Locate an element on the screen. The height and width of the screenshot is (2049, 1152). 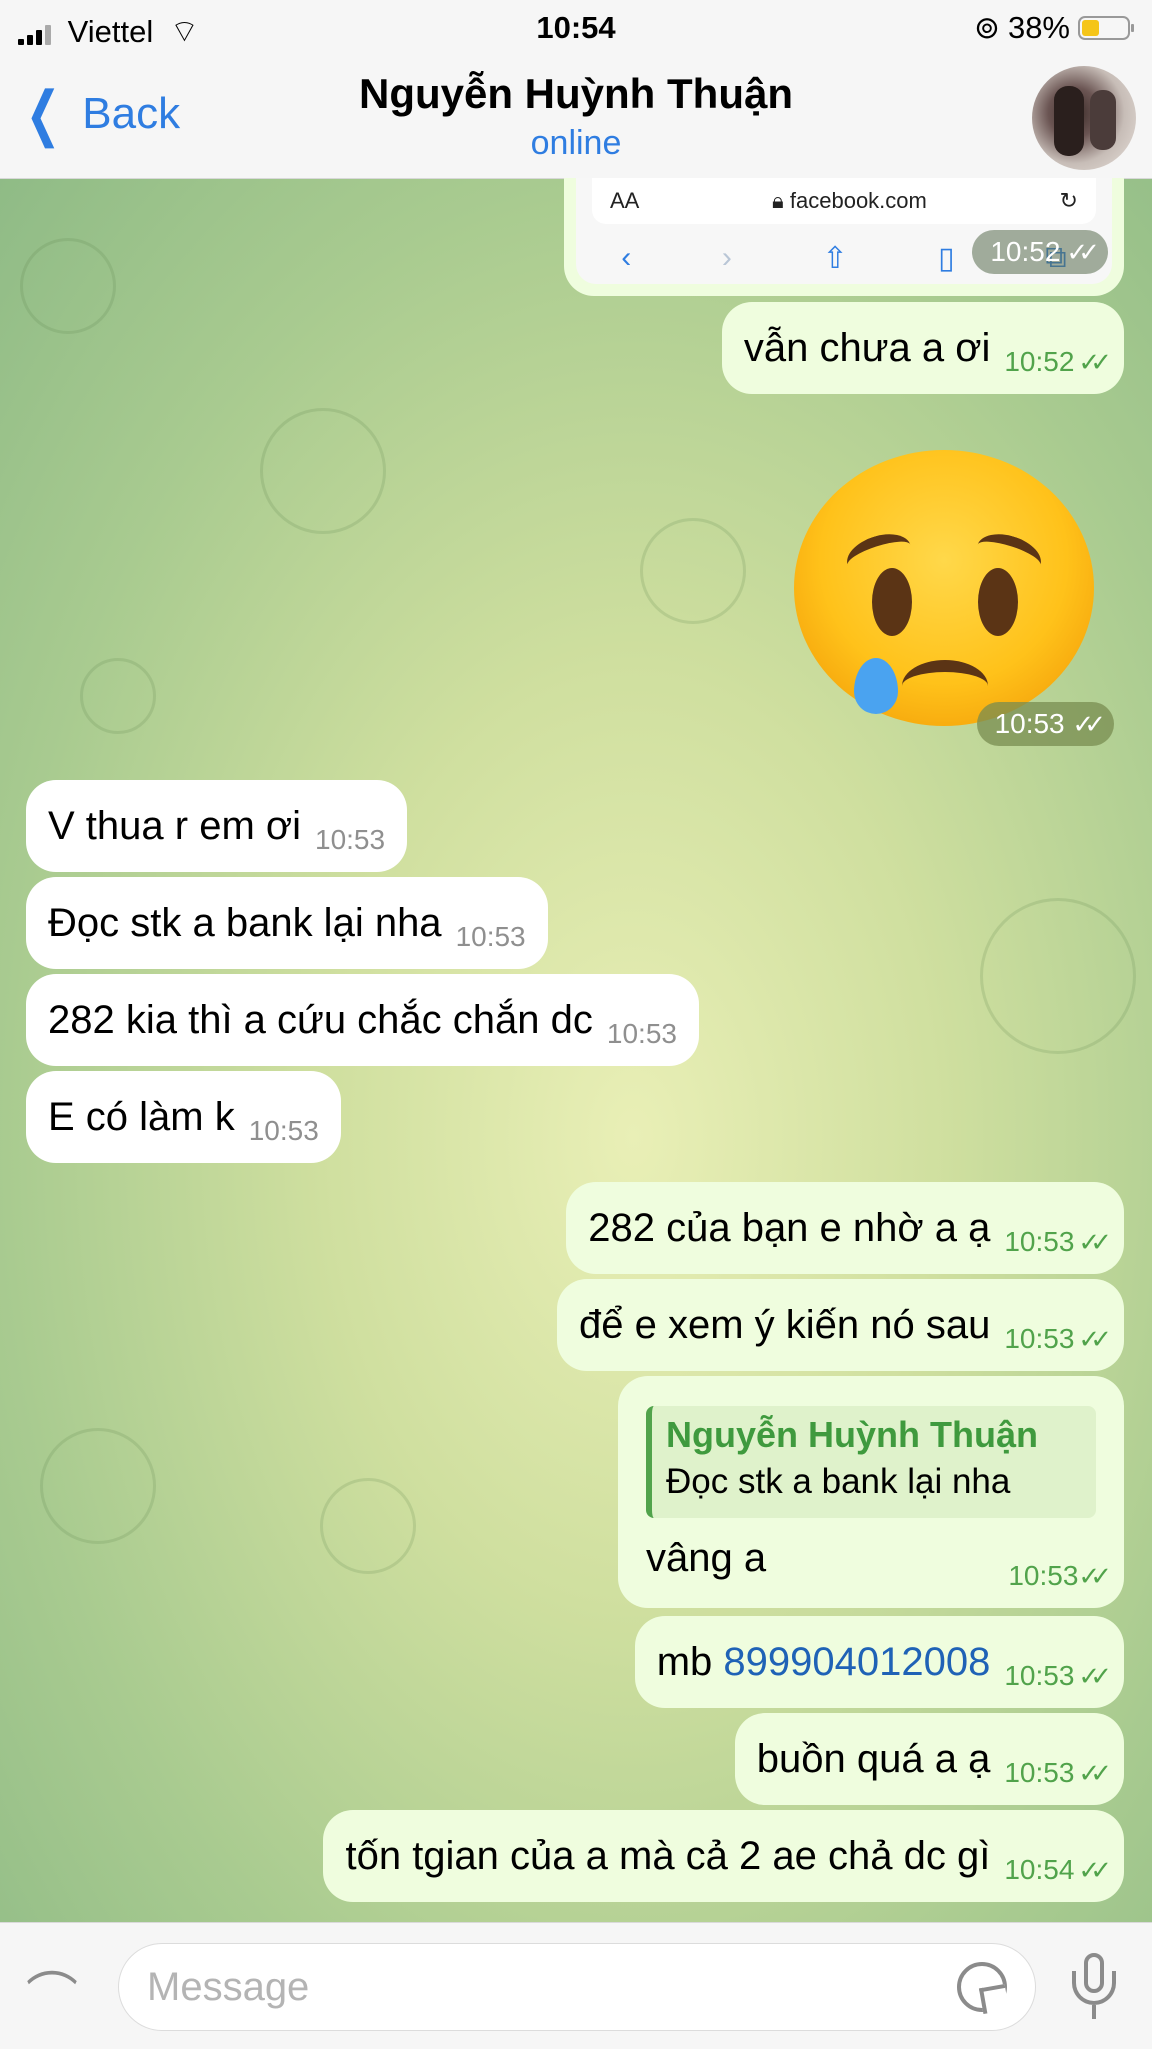
message-incoming: V thua r em ơi 10:53 is located at coordinates (217, 826).